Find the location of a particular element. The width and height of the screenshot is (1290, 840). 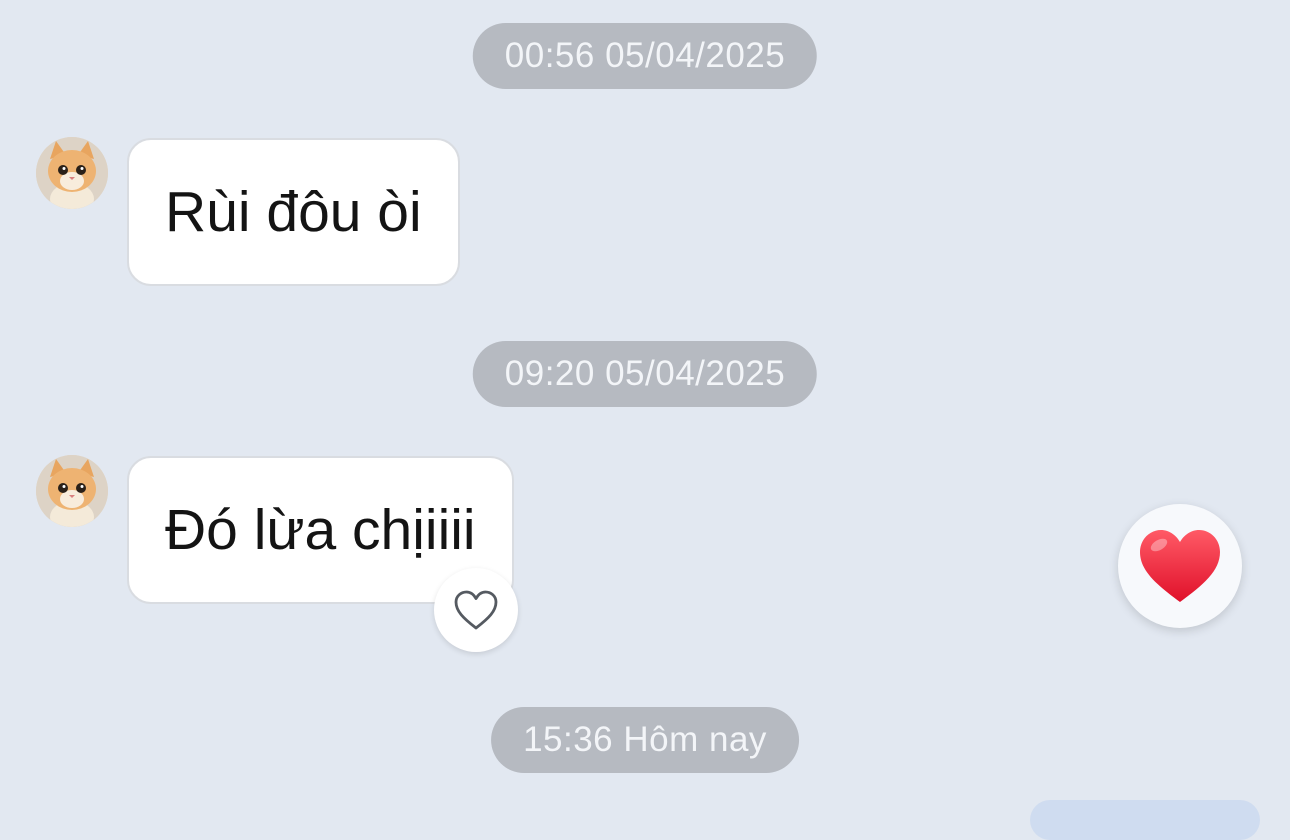

red-heart-icon is located at coordinates (1180, 566).